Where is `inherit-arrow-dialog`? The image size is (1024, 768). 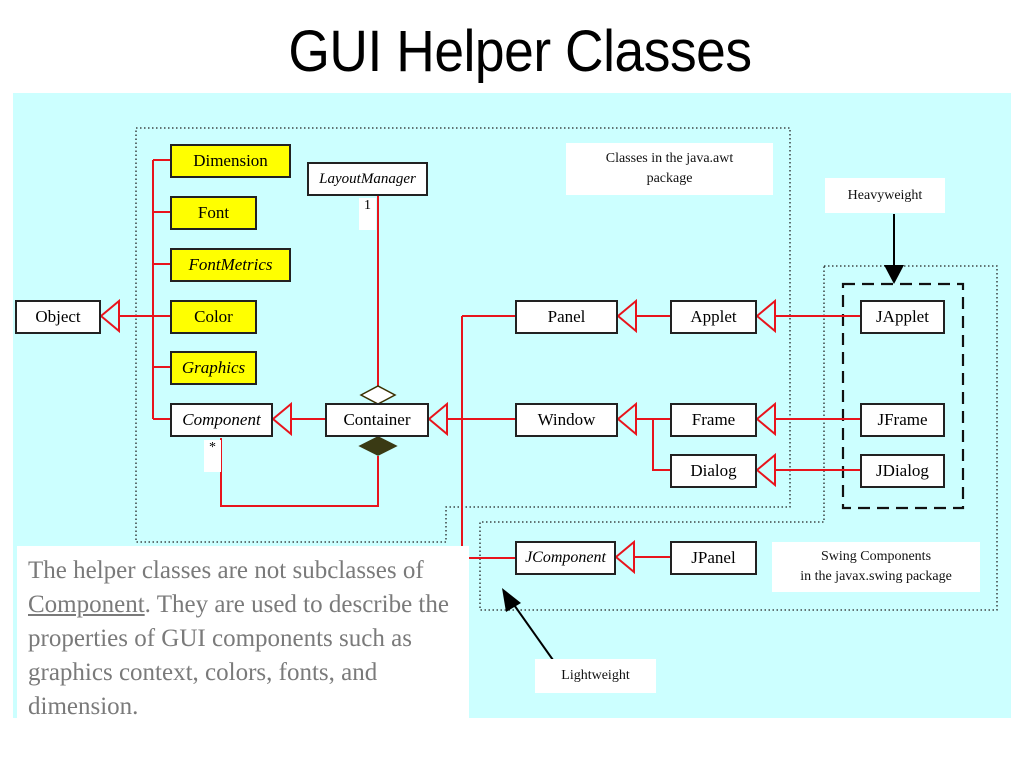
inherit-arrow-dialog is located at coordinates (765, 470).